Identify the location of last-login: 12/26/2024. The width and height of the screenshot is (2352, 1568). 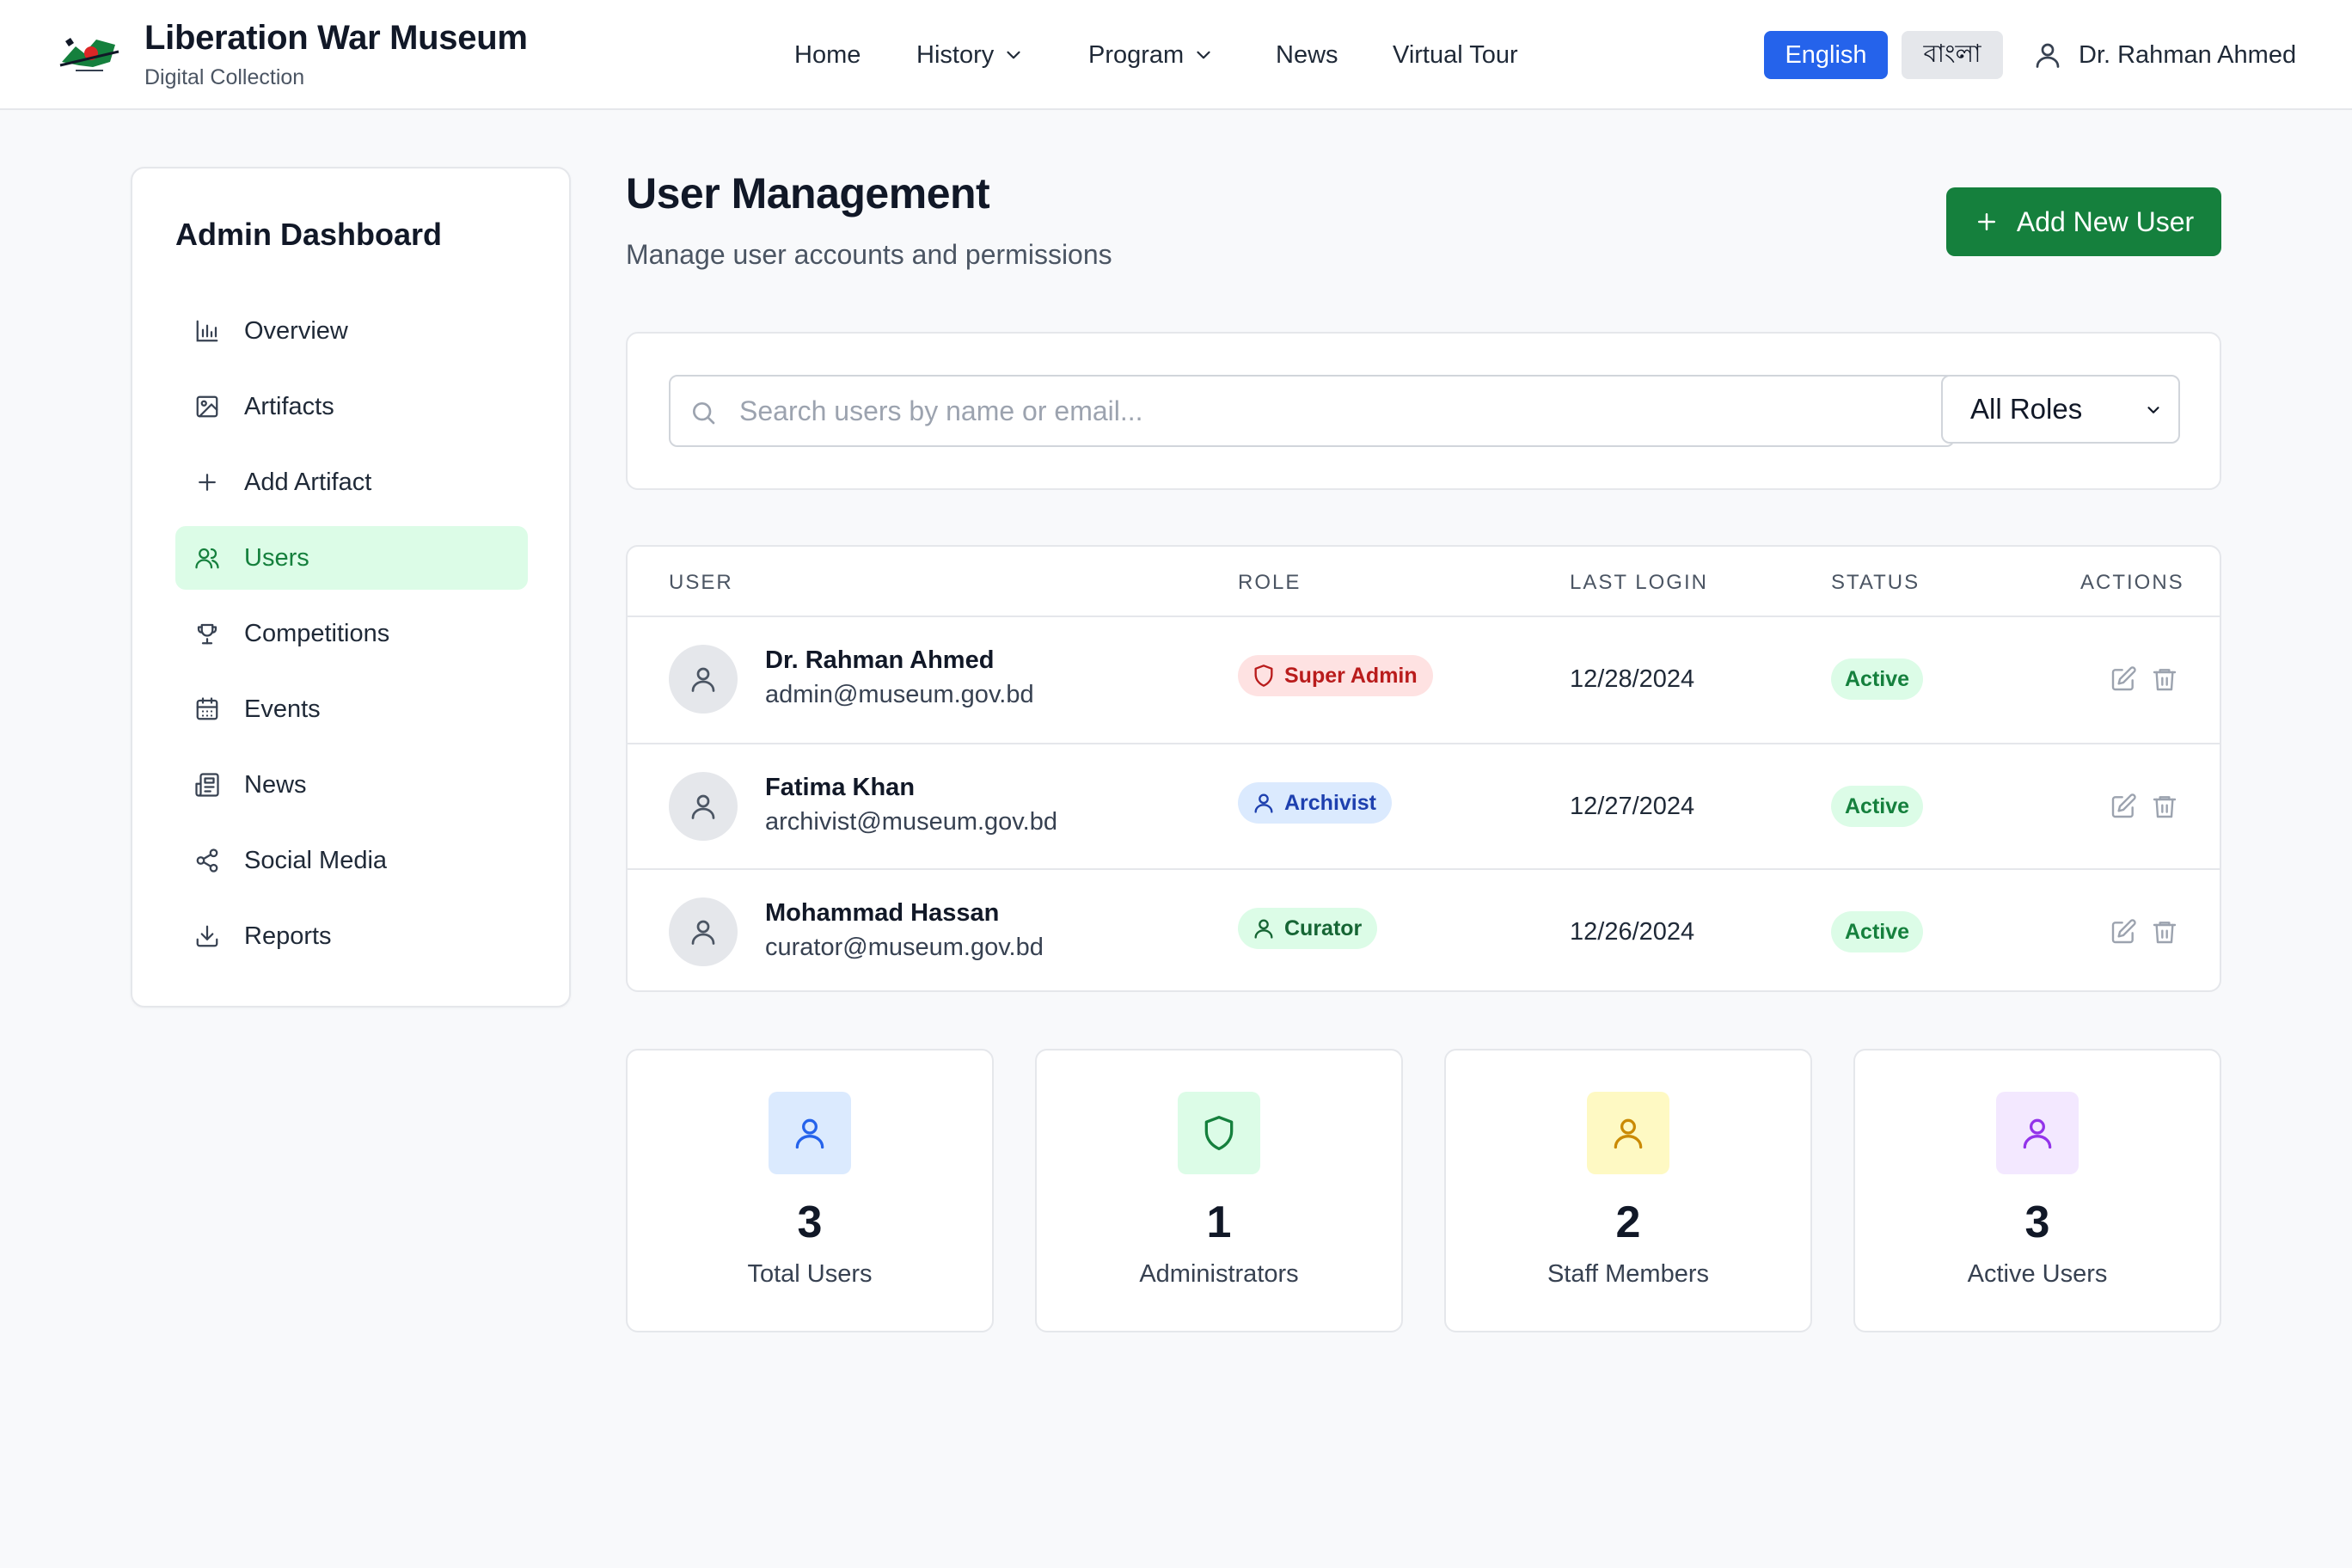
(1632, 932).